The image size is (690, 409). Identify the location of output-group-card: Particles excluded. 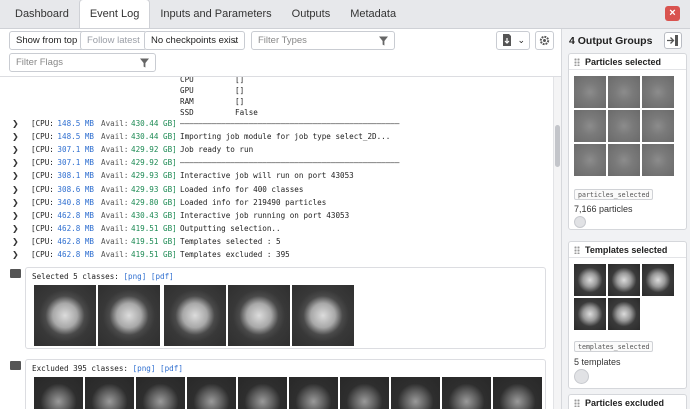
(627, 401).